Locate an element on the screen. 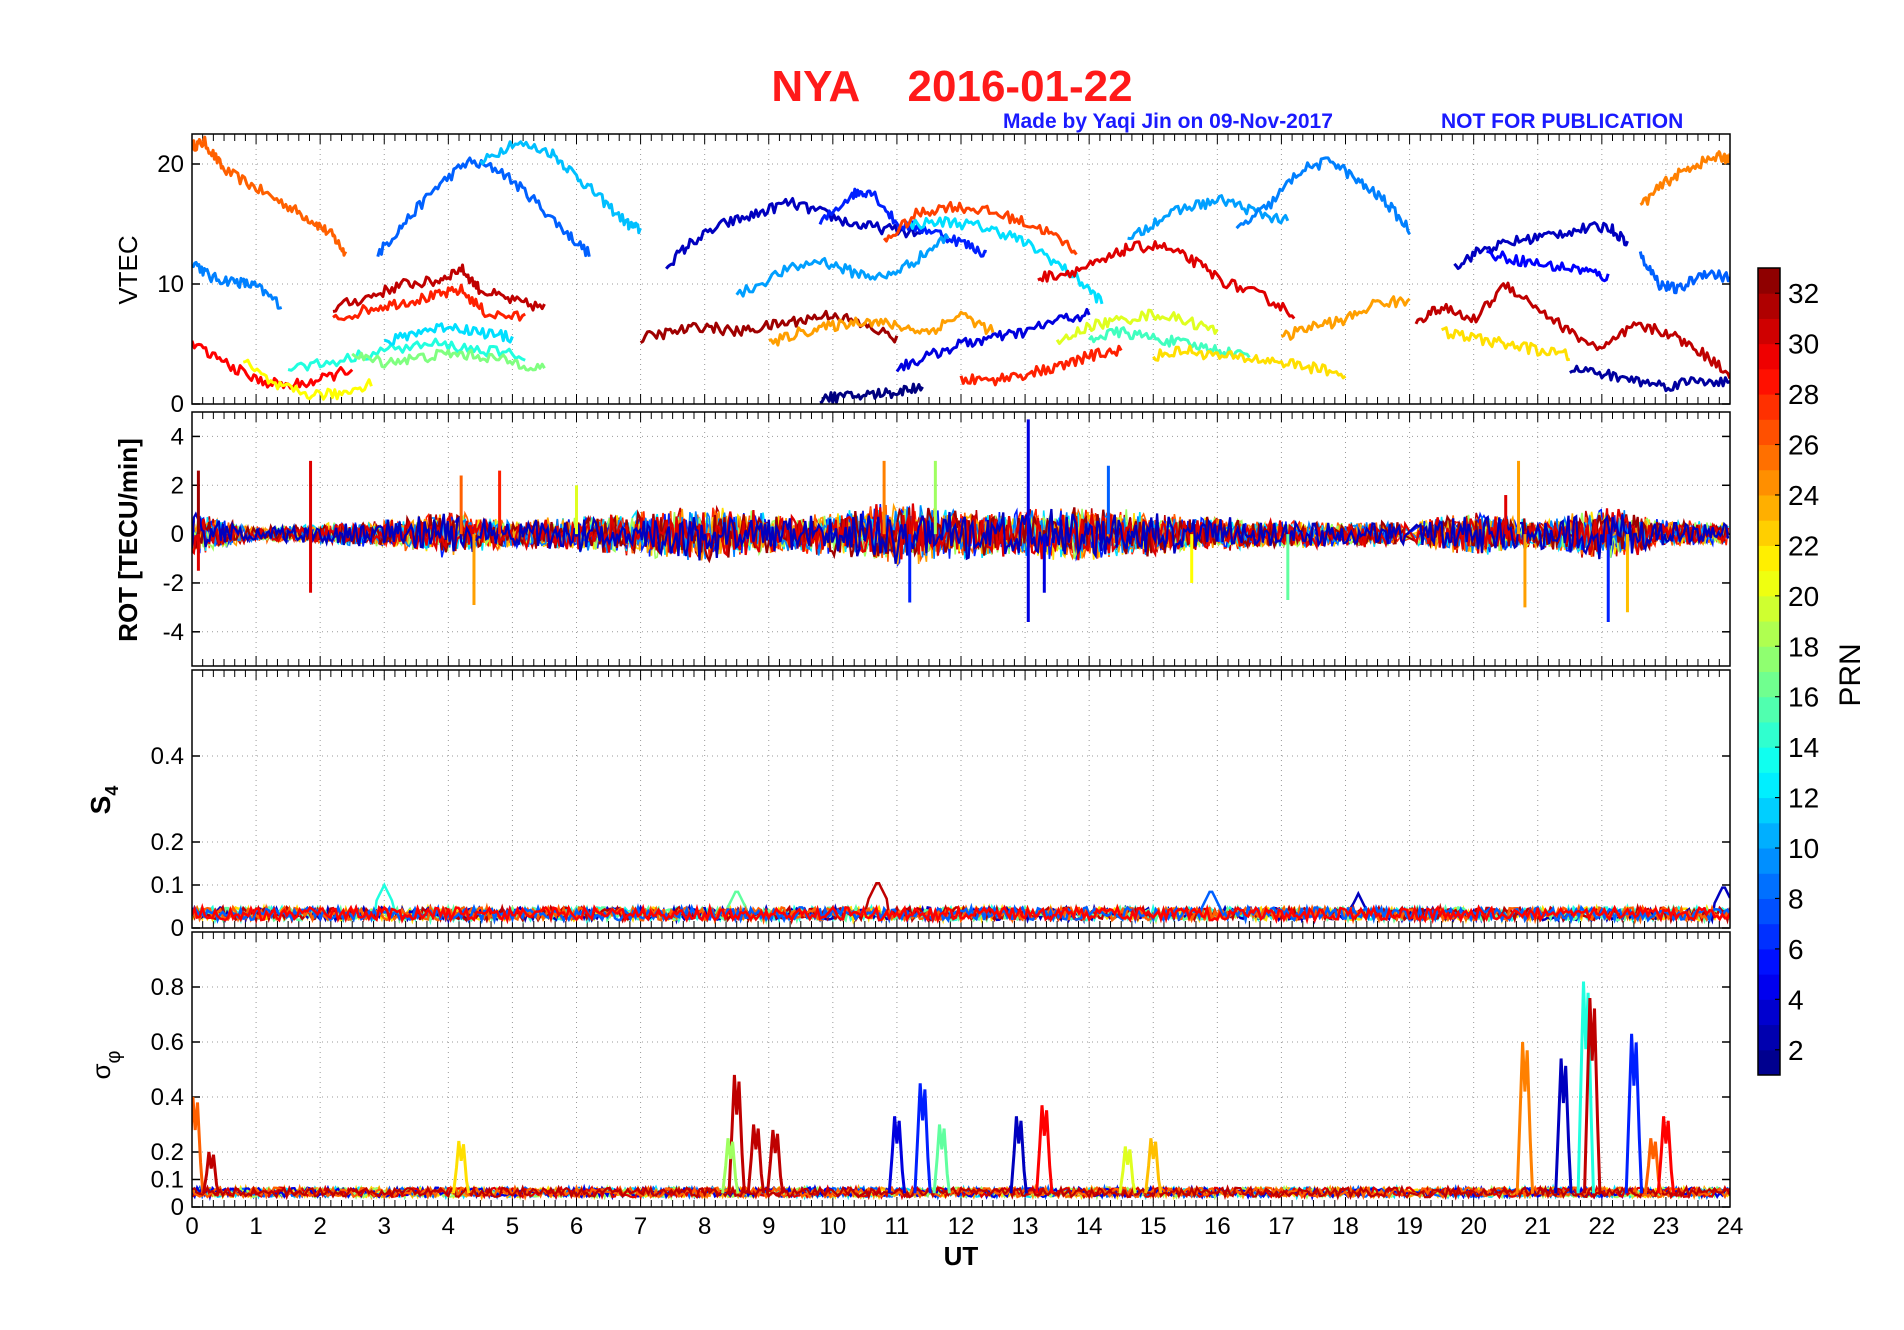 The image size is (1904, 1330). colorbar-tick-label: 2 is located at coordinates (1796, 1050).